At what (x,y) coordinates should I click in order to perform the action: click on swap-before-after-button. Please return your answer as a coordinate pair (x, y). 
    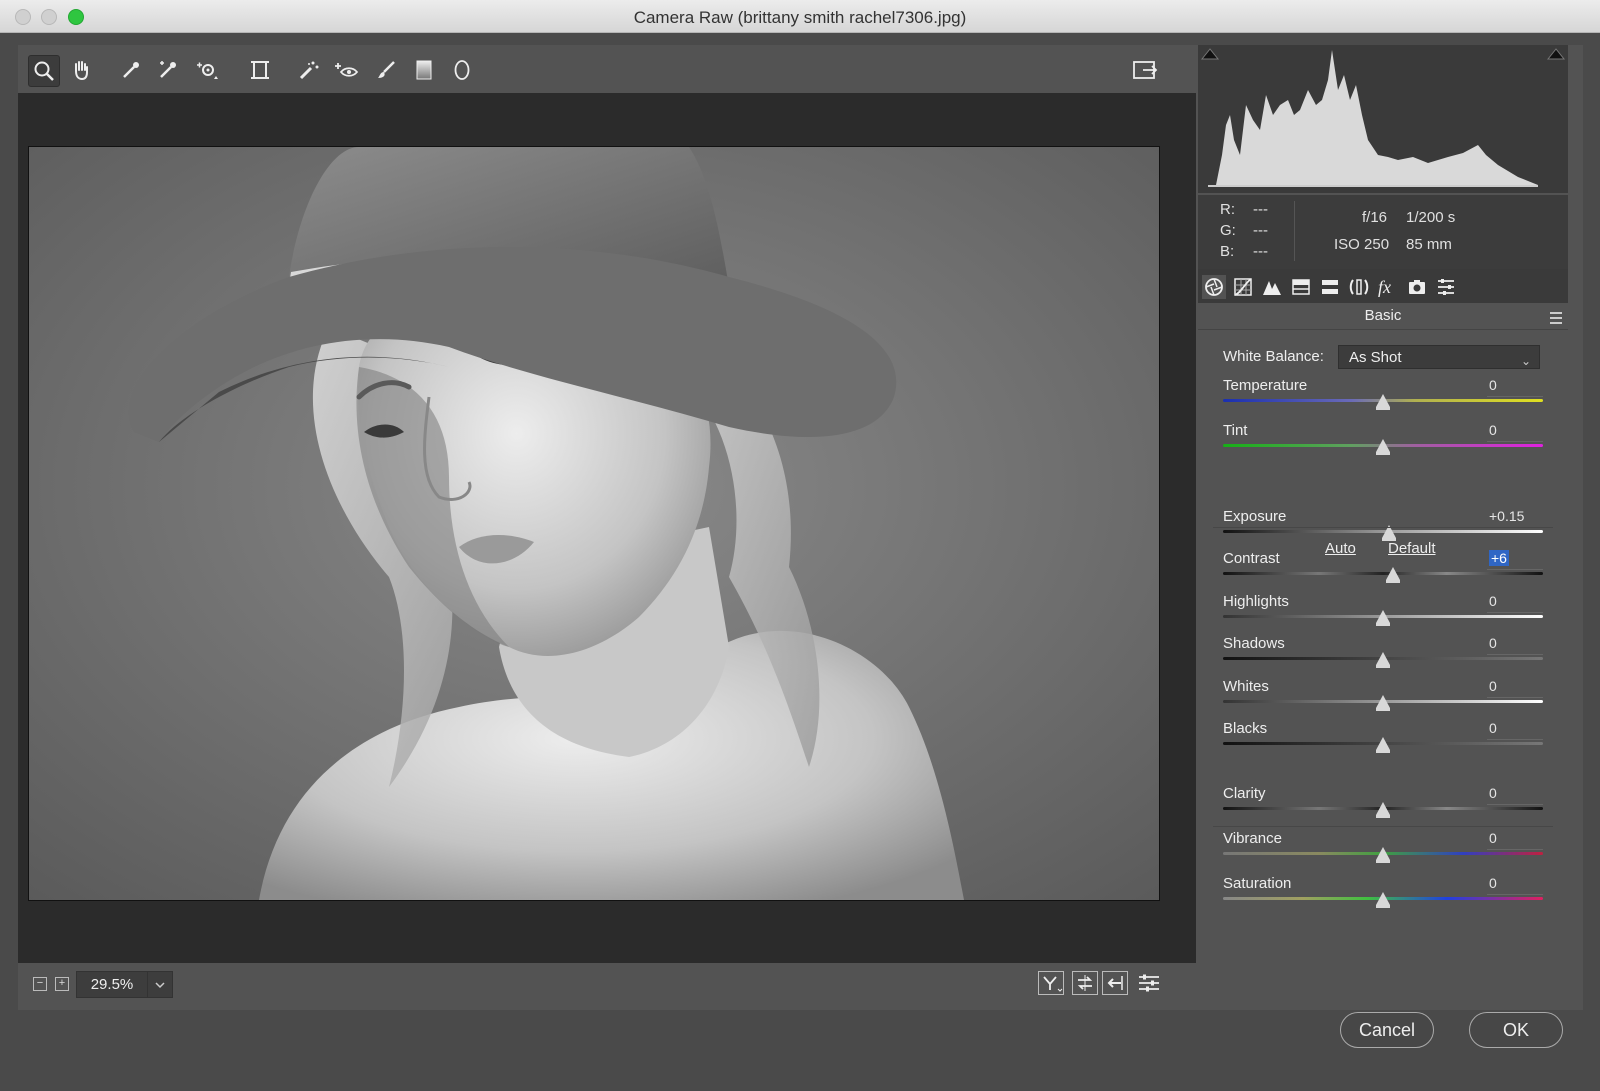
    Looking at the image, I should click on (1085, 983).